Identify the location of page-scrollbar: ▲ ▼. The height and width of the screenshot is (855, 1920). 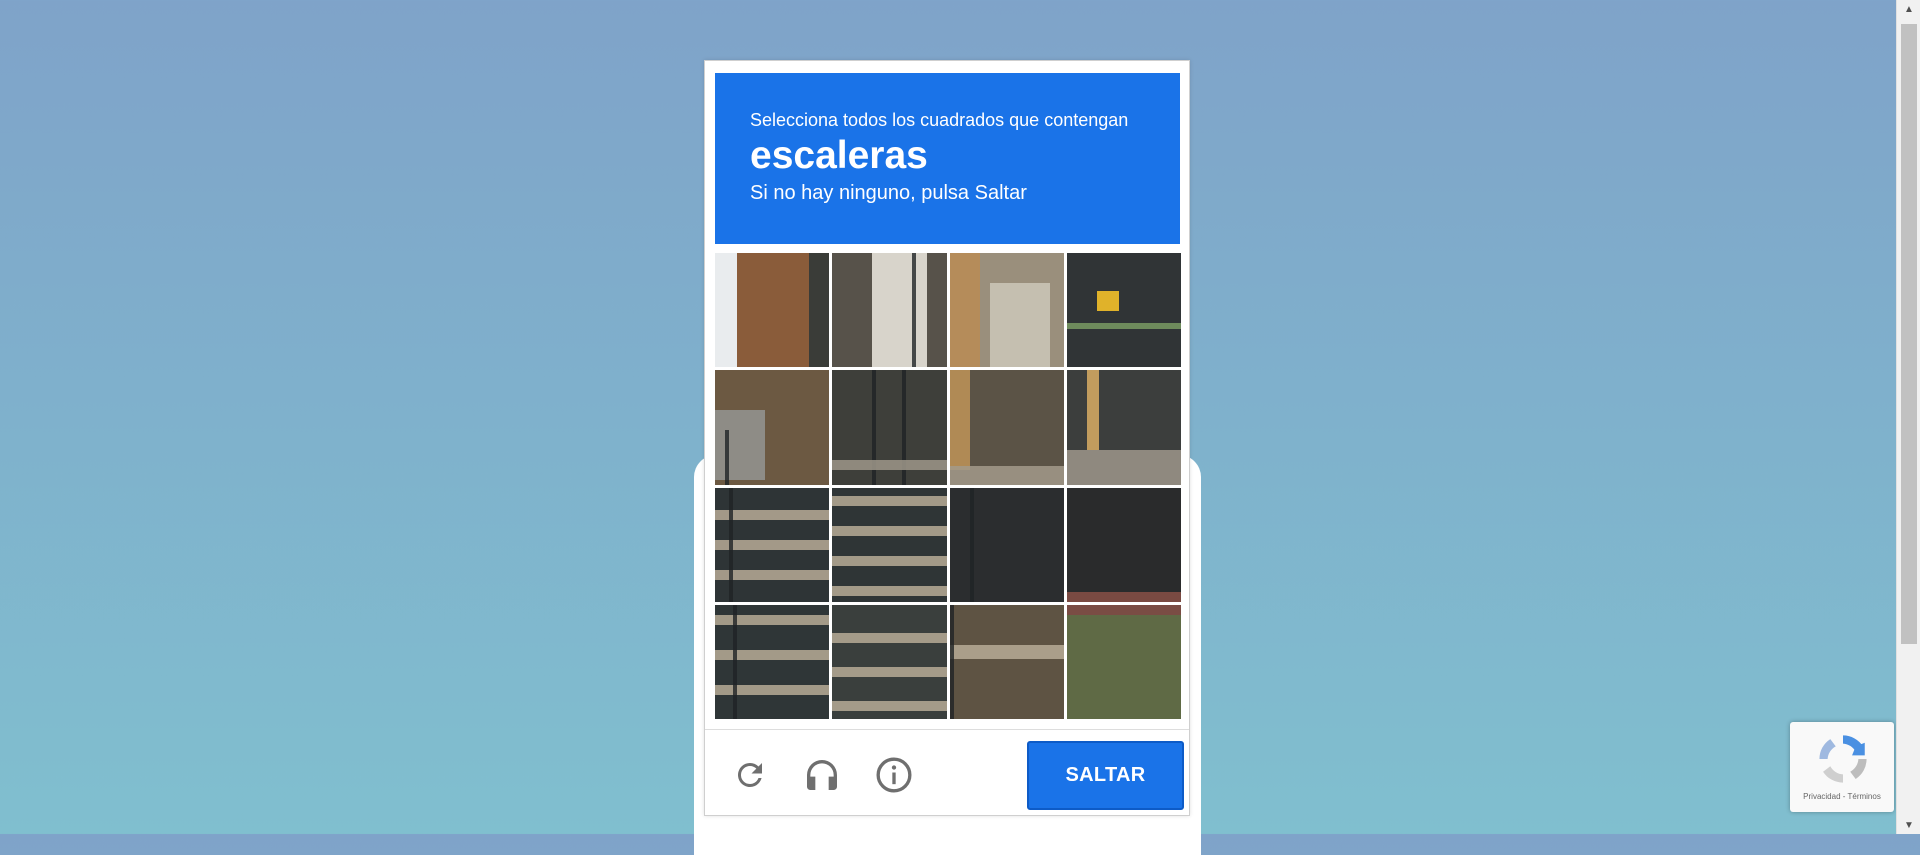
(1908, 417).